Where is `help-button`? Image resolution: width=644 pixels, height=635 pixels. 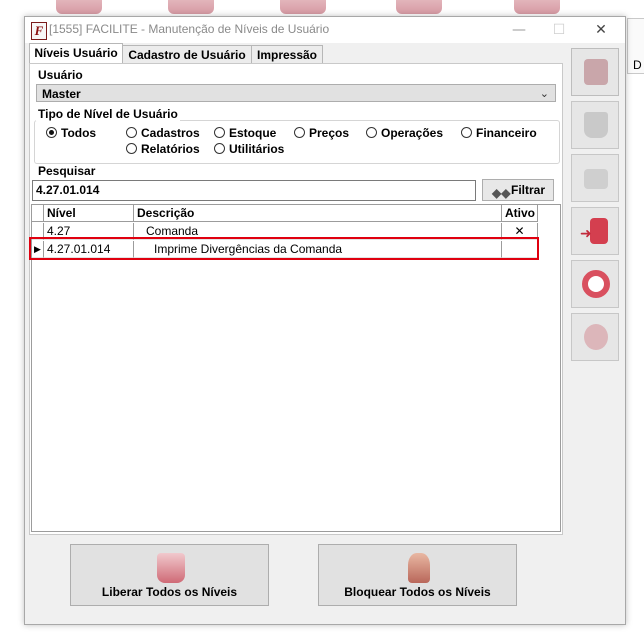
help-button is located at coordinates (595, 284).